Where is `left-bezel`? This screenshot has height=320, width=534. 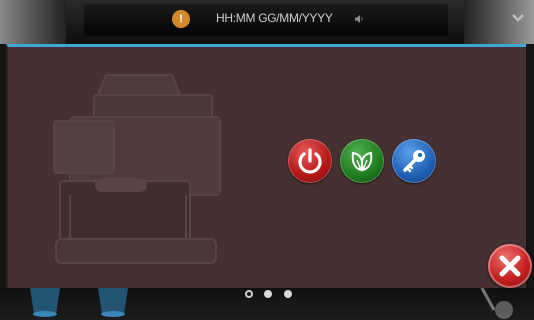 left-bezel is located at coordinates (33, 22).